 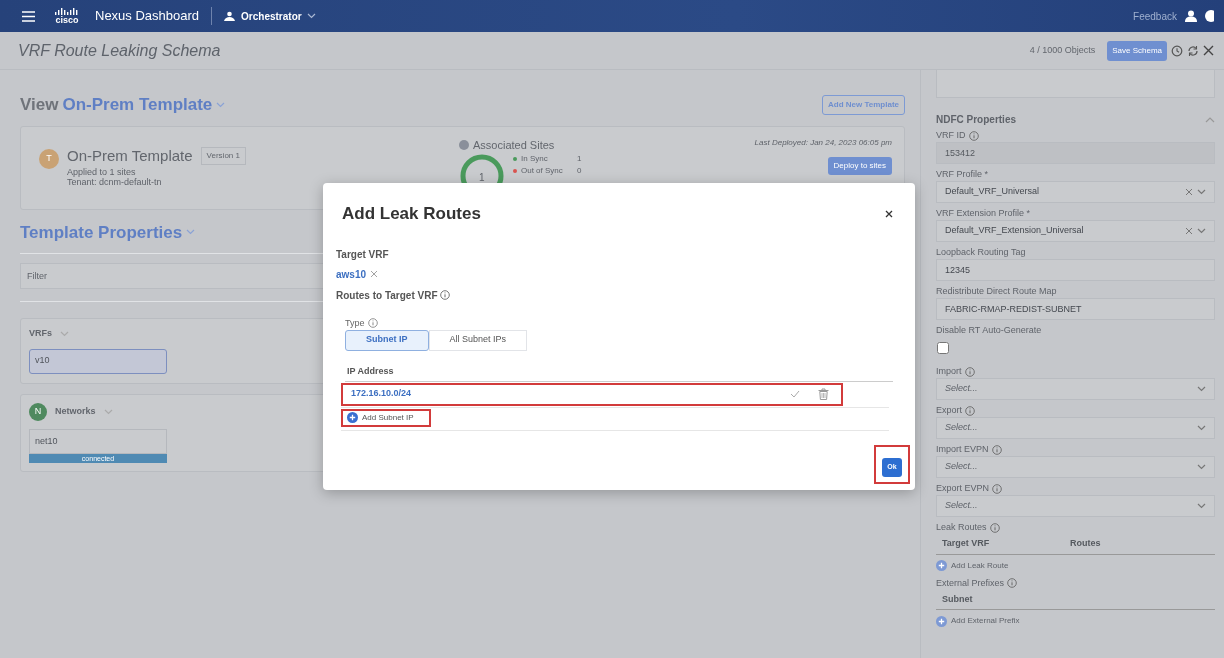 I want to click on view-label: View, so click(x=39, y=105).